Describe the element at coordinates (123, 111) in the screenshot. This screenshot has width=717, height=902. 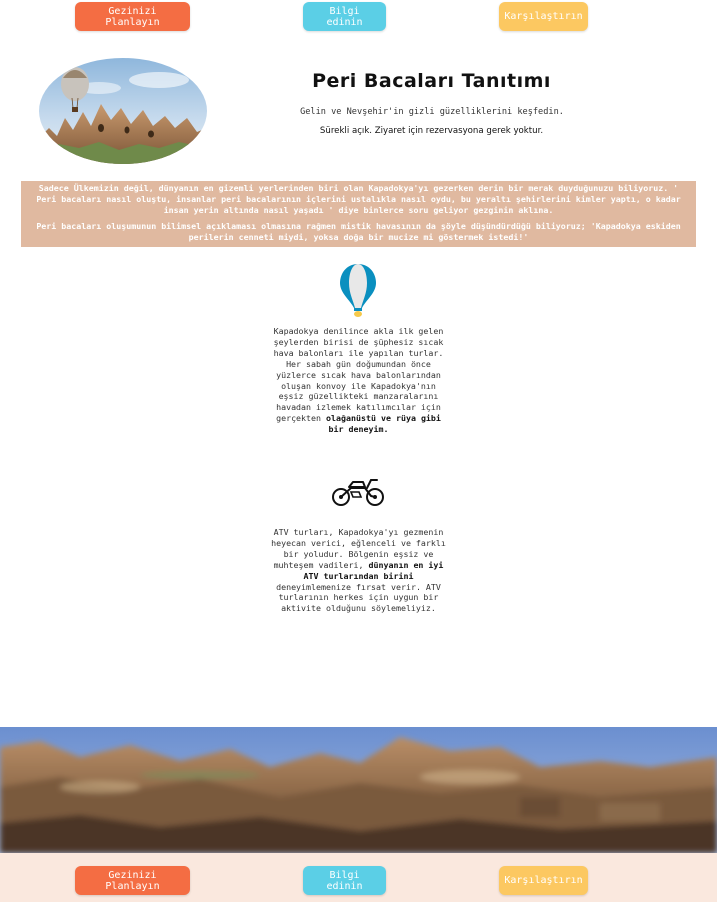
I see `hero-image` at that location.